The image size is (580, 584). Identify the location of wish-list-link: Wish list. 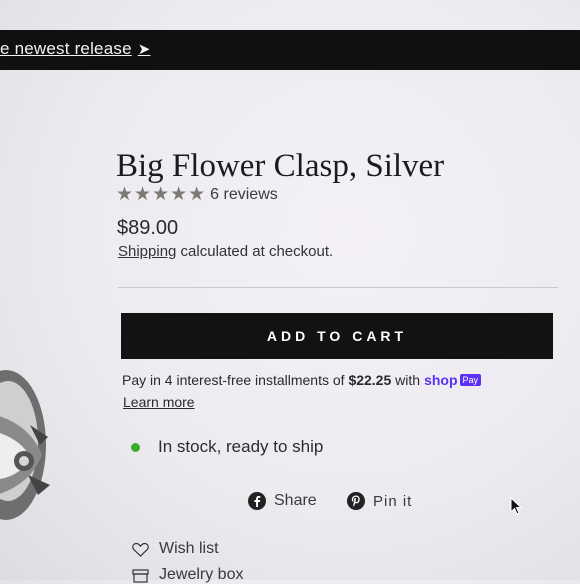
(175, 549).